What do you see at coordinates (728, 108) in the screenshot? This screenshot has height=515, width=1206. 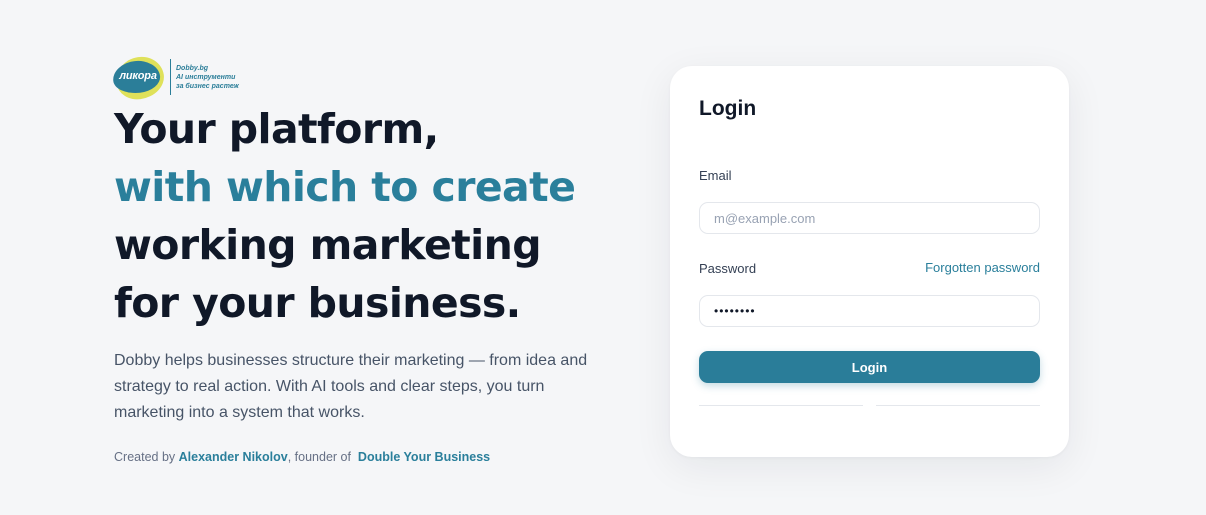 I see `login-title: Login` at bounding box center [728, 108].